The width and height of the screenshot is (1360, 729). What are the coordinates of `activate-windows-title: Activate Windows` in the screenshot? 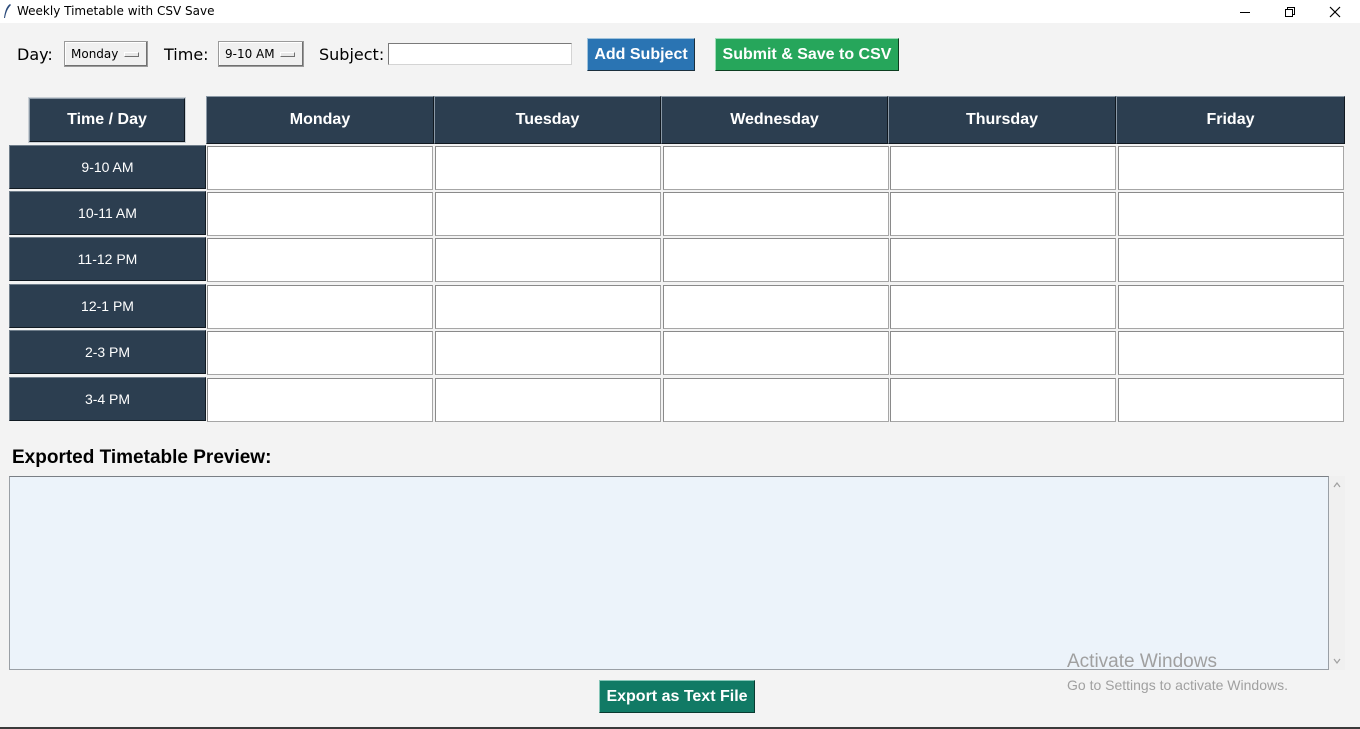 It's located at (1142, 661).